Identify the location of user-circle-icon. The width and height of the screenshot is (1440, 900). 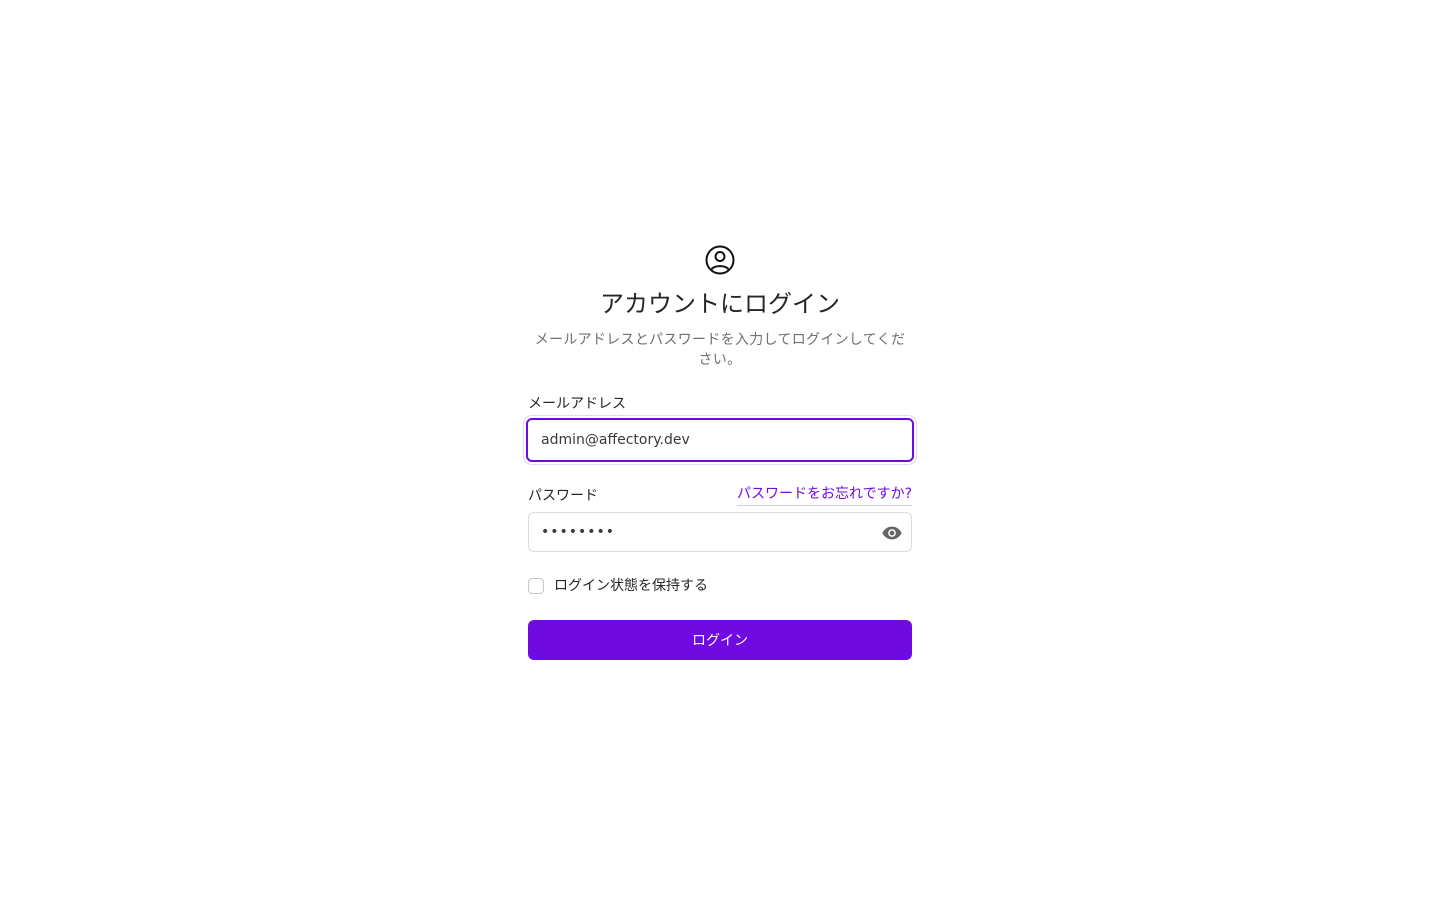
(720, 260).